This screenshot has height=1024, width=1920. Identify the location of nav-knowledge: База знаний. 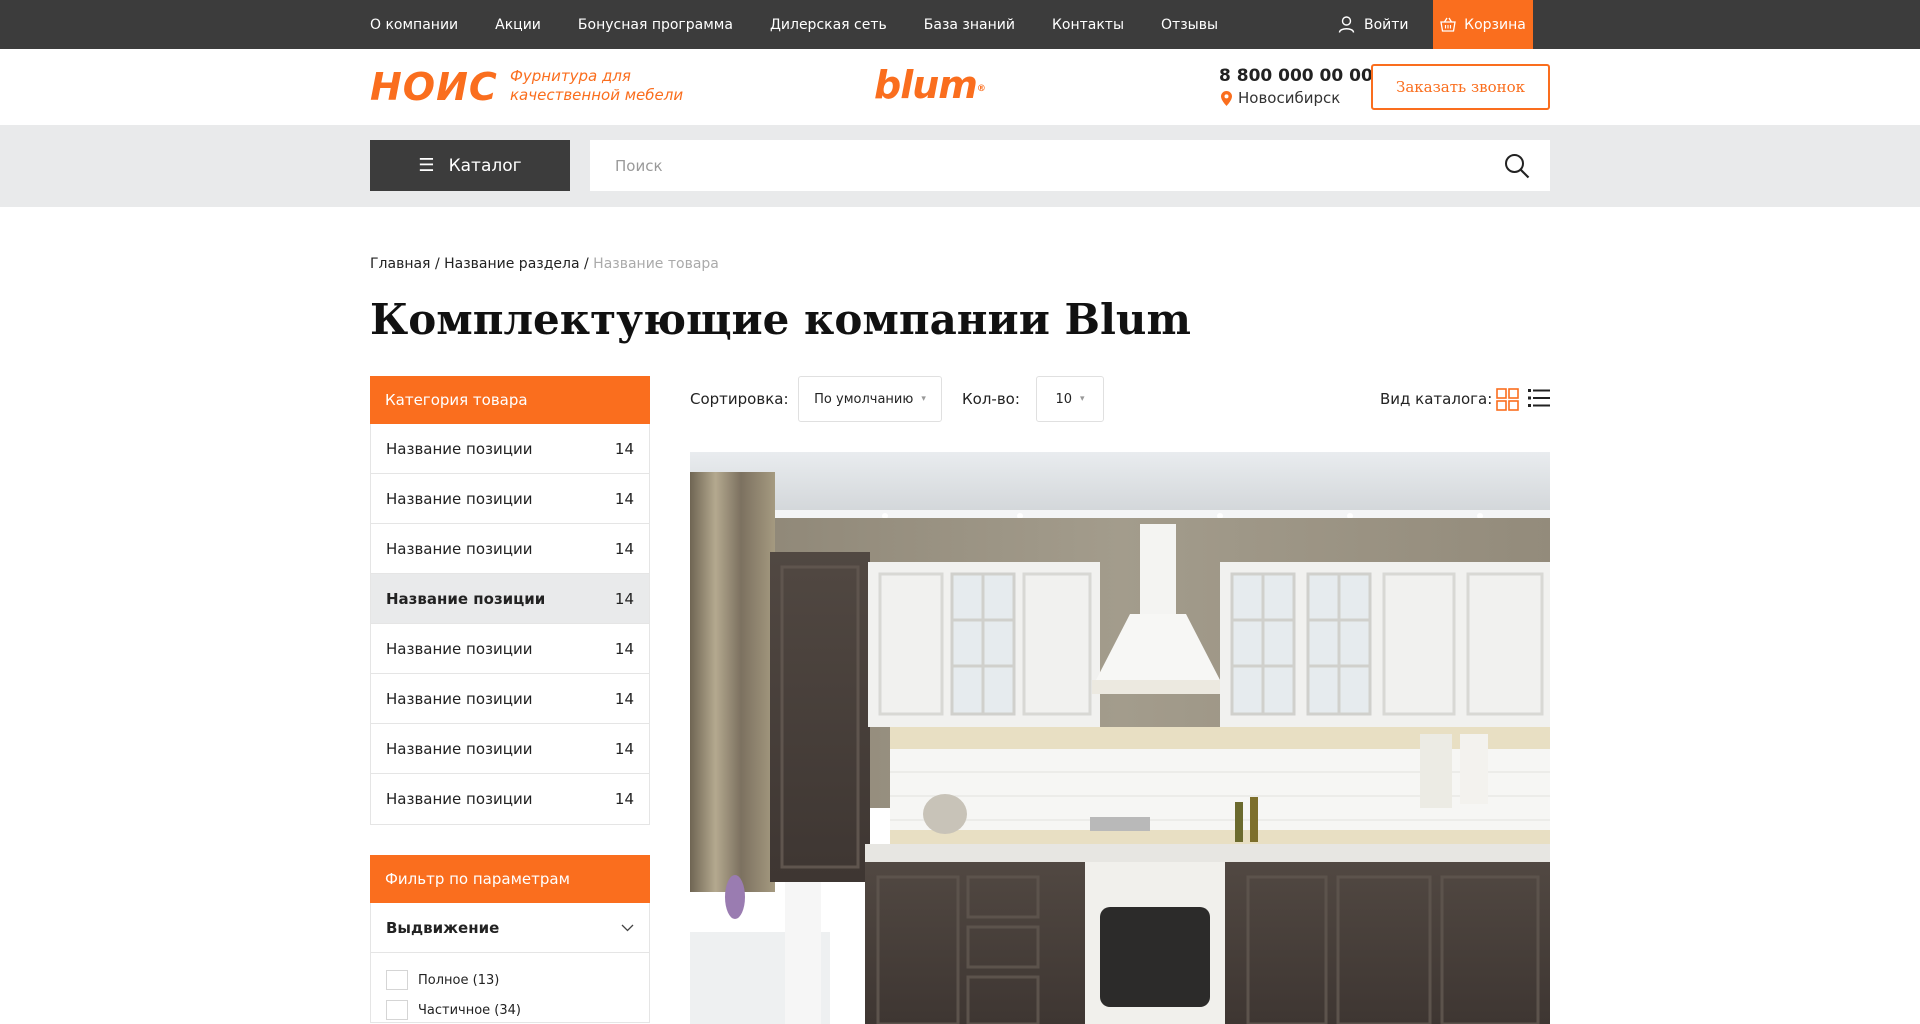
(969, 25).